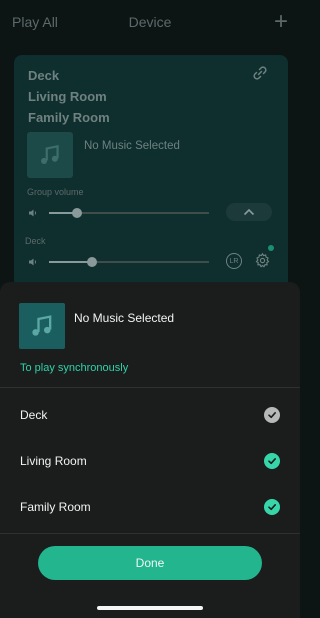 This screenshot has width=320, height=618. Describe the element at coordinates (150, 461) in the screenshot. I see `room-row-living-room: Living Room` at that location.